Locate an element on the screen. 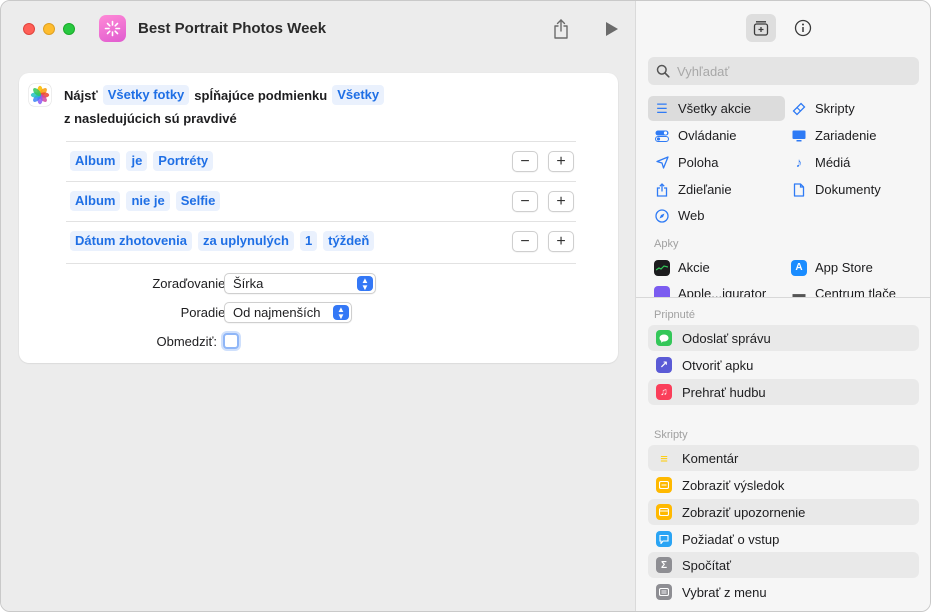 Image resolution: width=931 pixels, height=612 pixels. script-comment: ≡ Komentár is located at coordinates (783, 458).